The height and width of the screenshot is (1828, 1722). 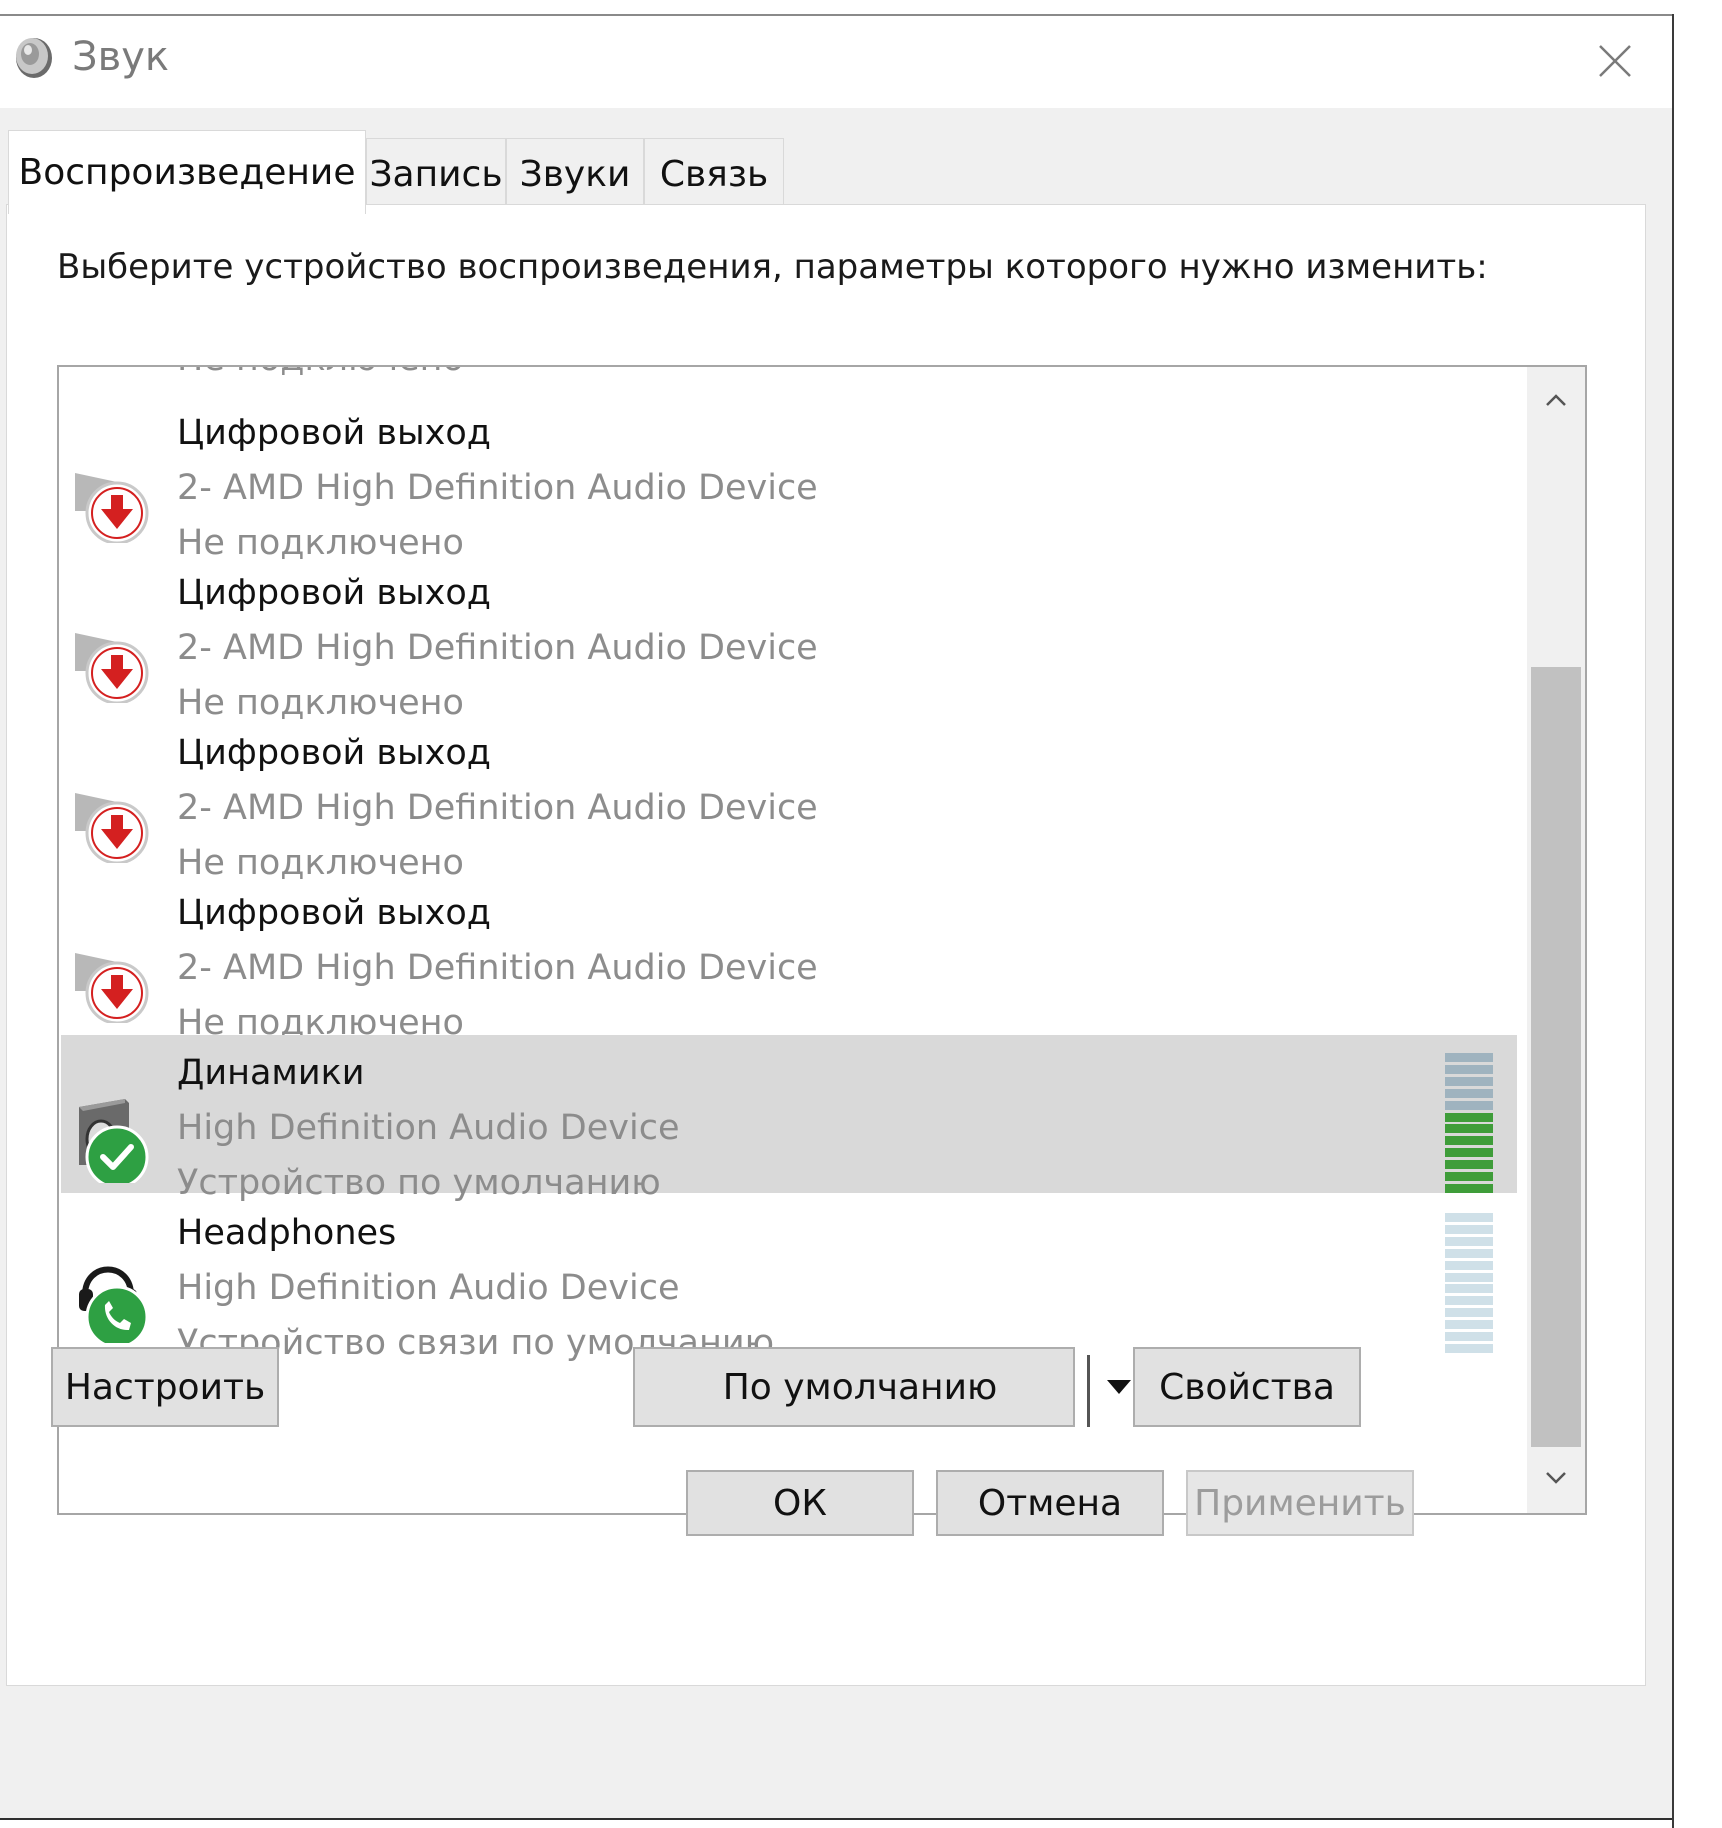 I want to click on close-icon, so click(x=1615, y=61).